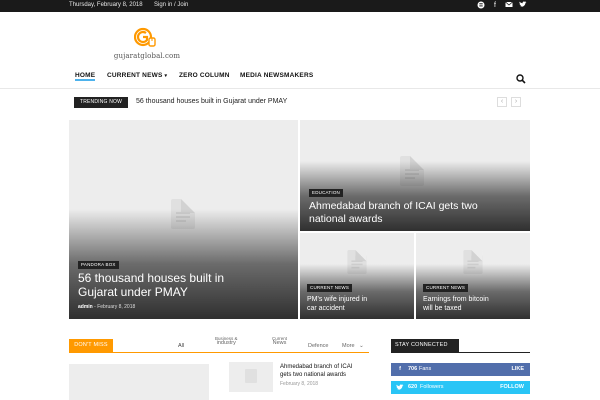  Describe the element at coordinates (337, 299) in the screenshot. I see `featured-small-title-1-line1: PM's wife injured in` at that location.